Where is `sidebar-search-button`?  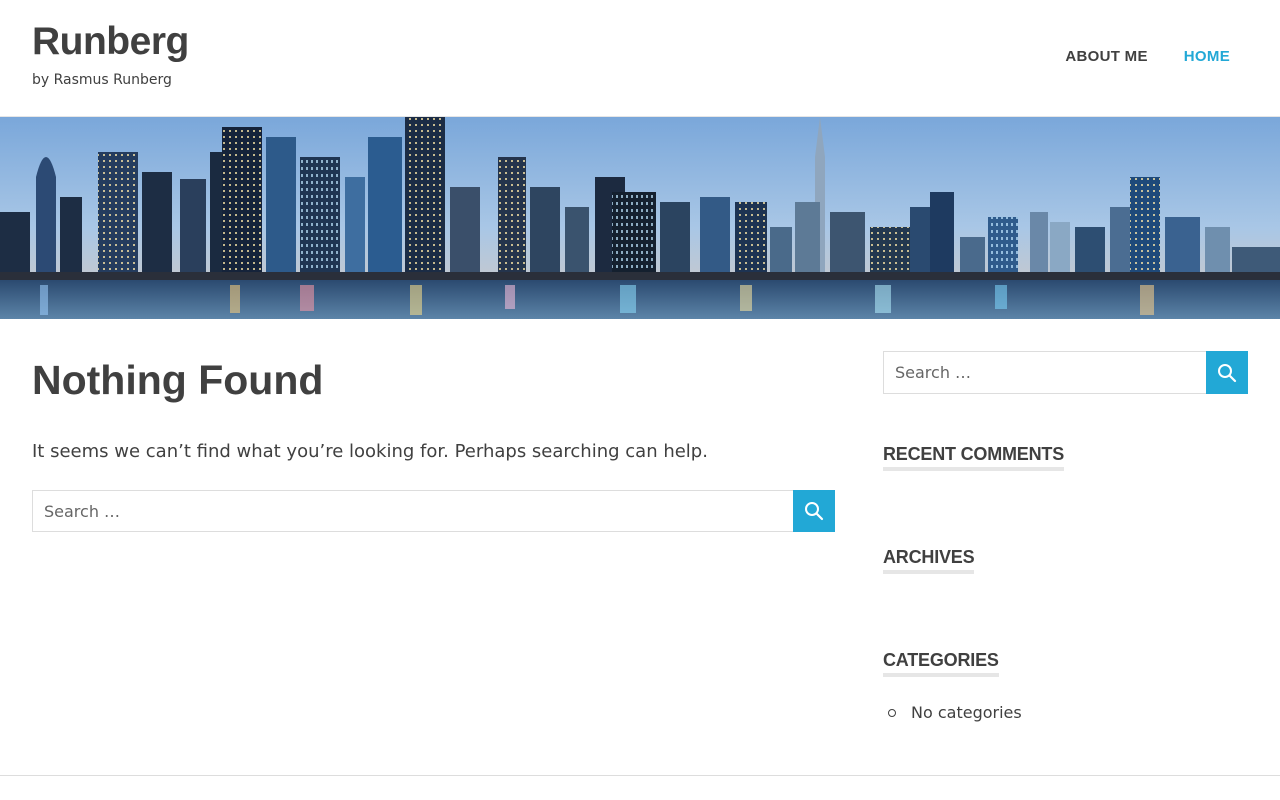 sidebar-search-button is located at coordinates (1227, 372).